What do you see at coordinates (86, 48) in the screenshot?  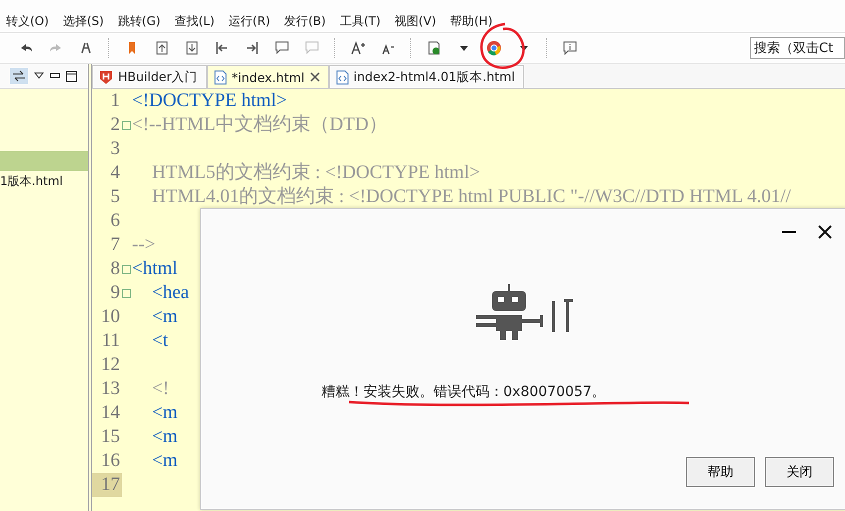 I see `format-icon` at bounding box center [86, 48].